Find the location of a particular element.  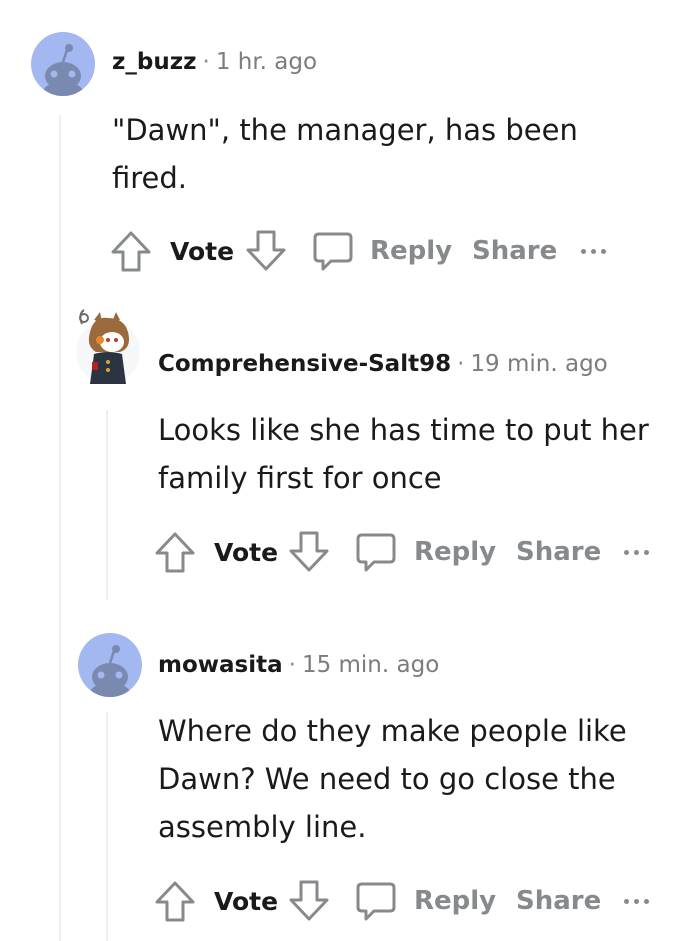

username: Comprehensive-Salt98 is located at coordinates (304, 364).